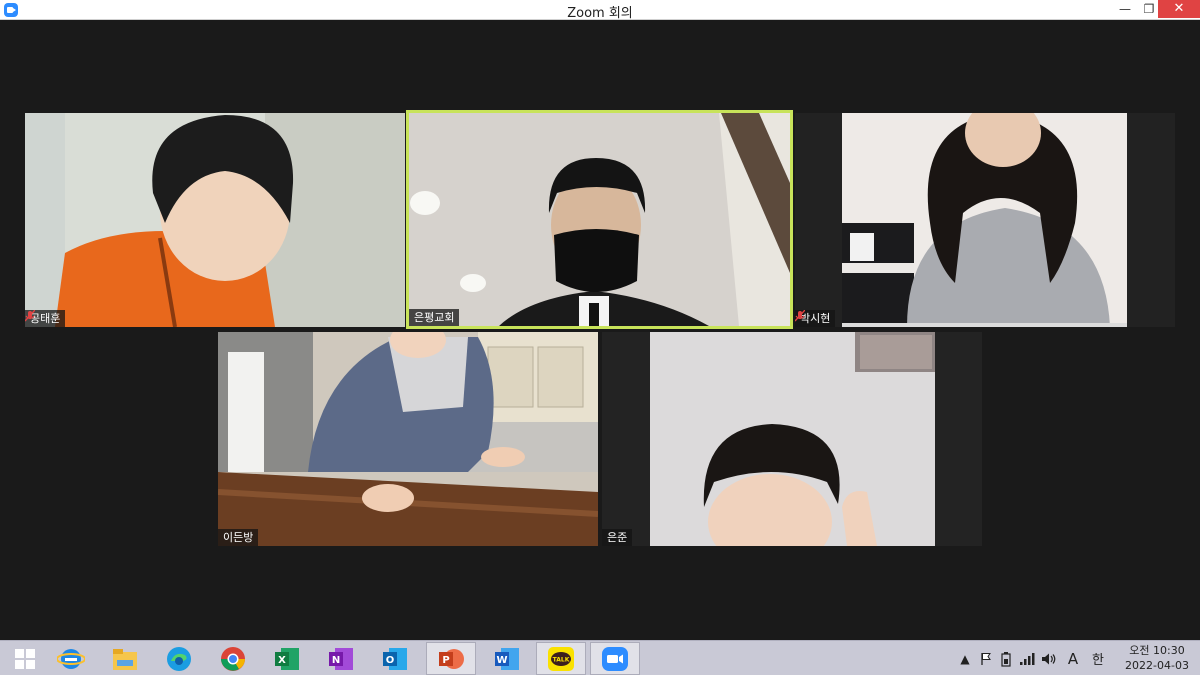  I want to click on taskbar-powerpoint: P, so click(451, 658).